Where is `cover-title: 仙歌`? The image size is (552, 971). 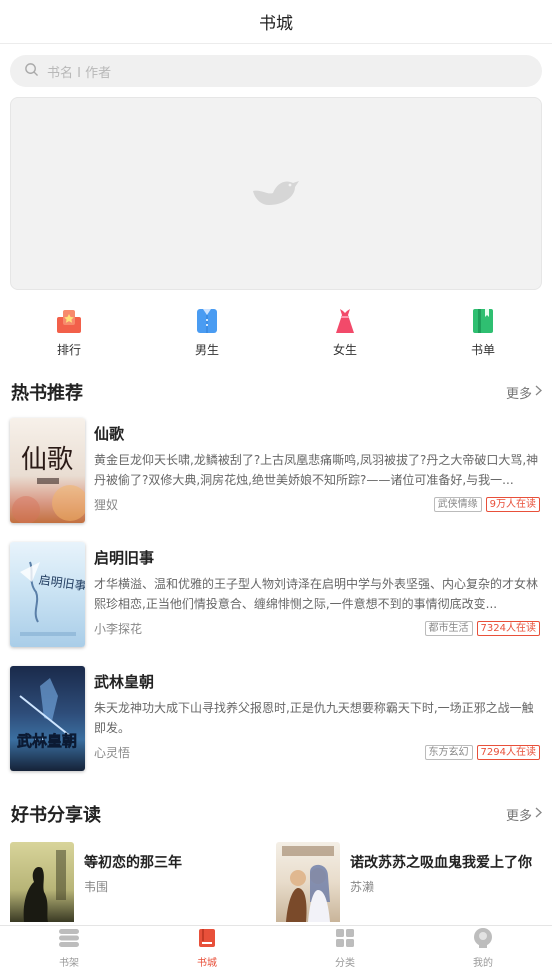
cover-title: 仙歌 is located at coordinates (47, 460).